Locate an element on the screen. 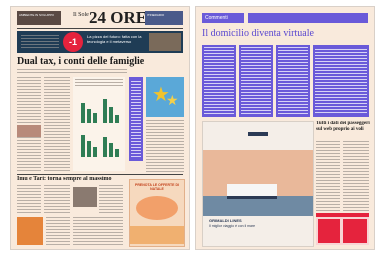 Image resolution: width=379 pixels, height=254 pixels. red-badge: -1 is located at coordinates (73, 42).